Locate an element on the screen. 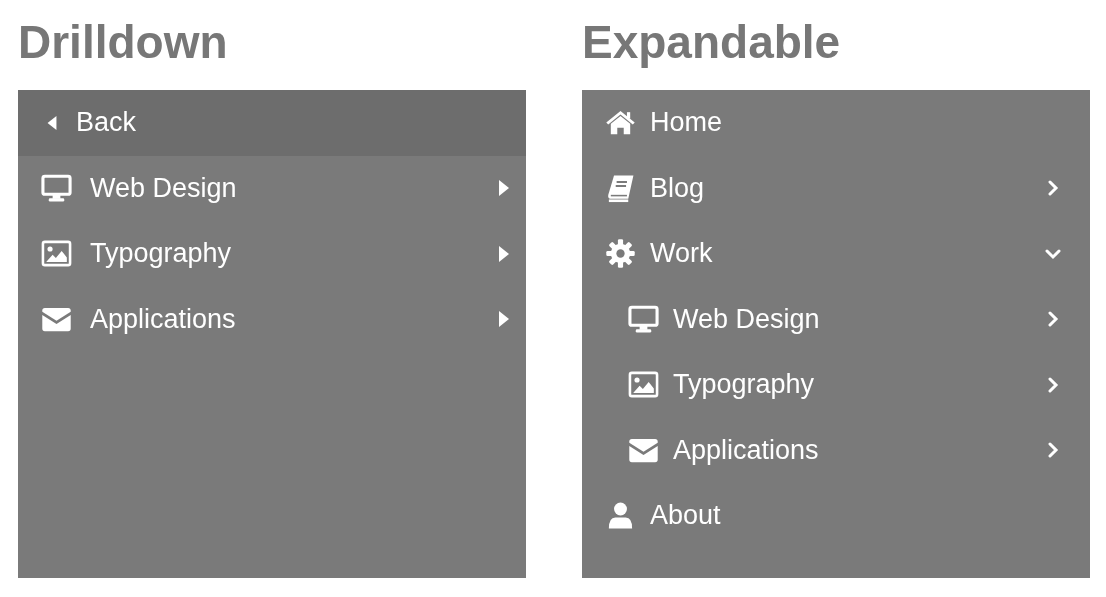 The height and width of the screenshot is (597, 1106). menu-item-label: Blog is located at coordinates (678, 188).